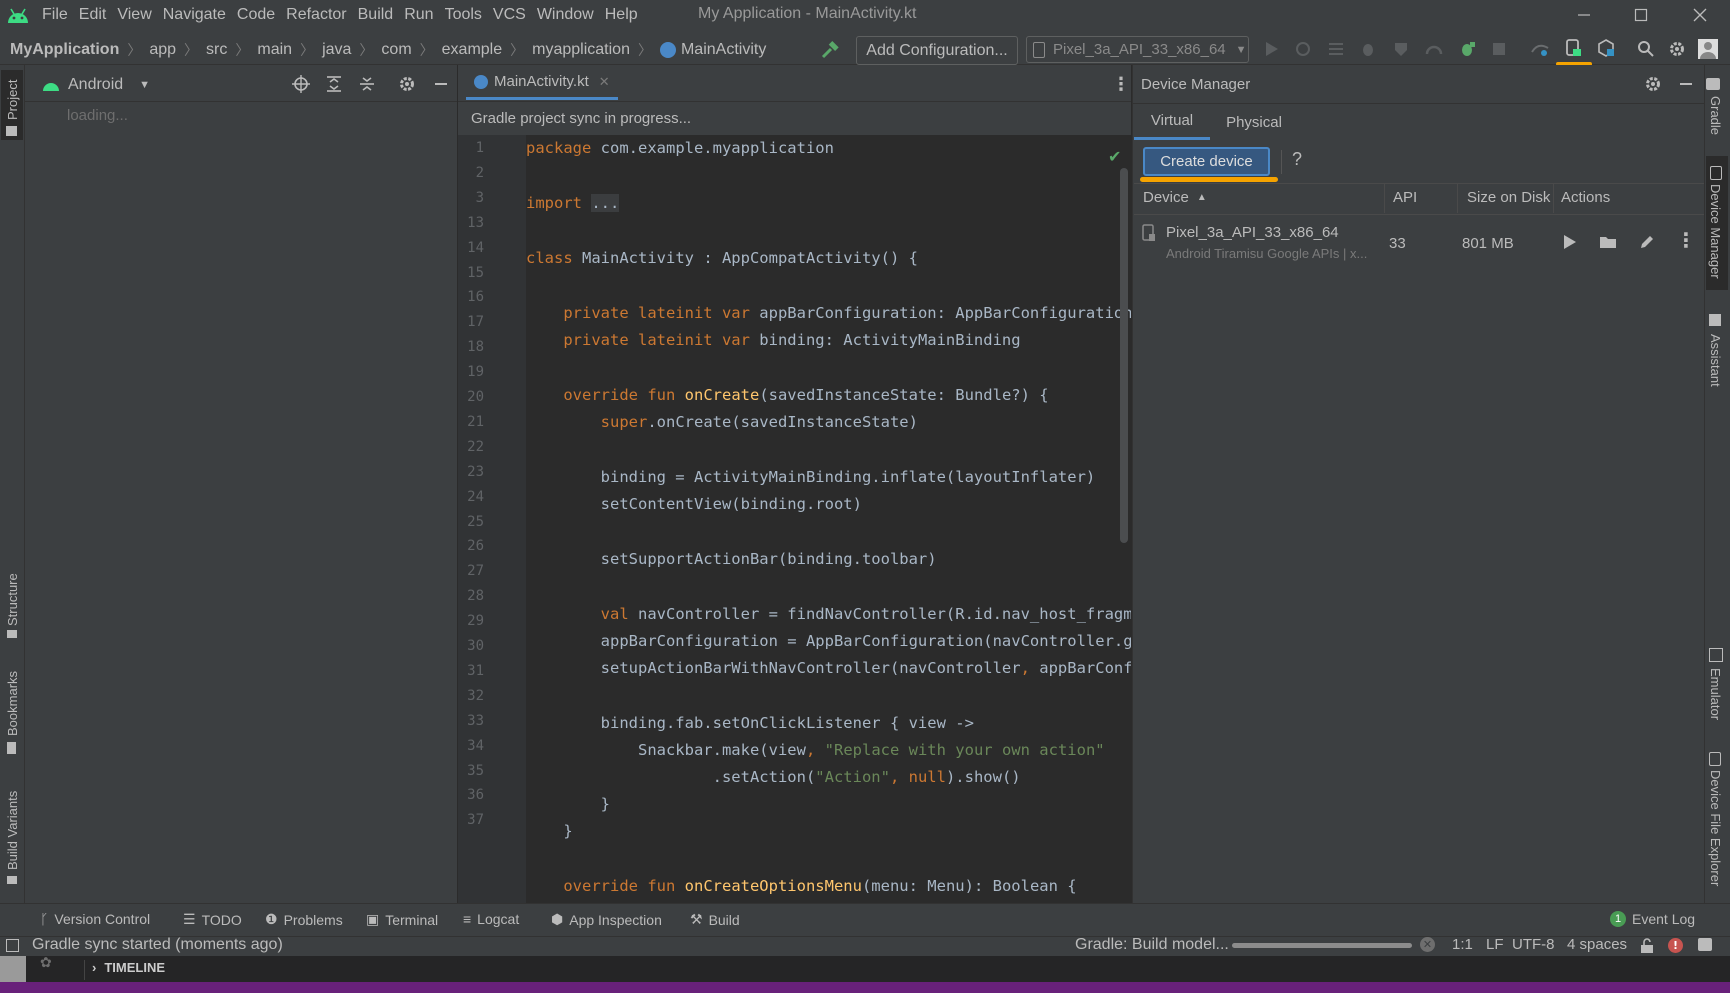  Describe the element at coordinates (1573, 48) in the screenshot. I see `device-manager-icon` at that location.